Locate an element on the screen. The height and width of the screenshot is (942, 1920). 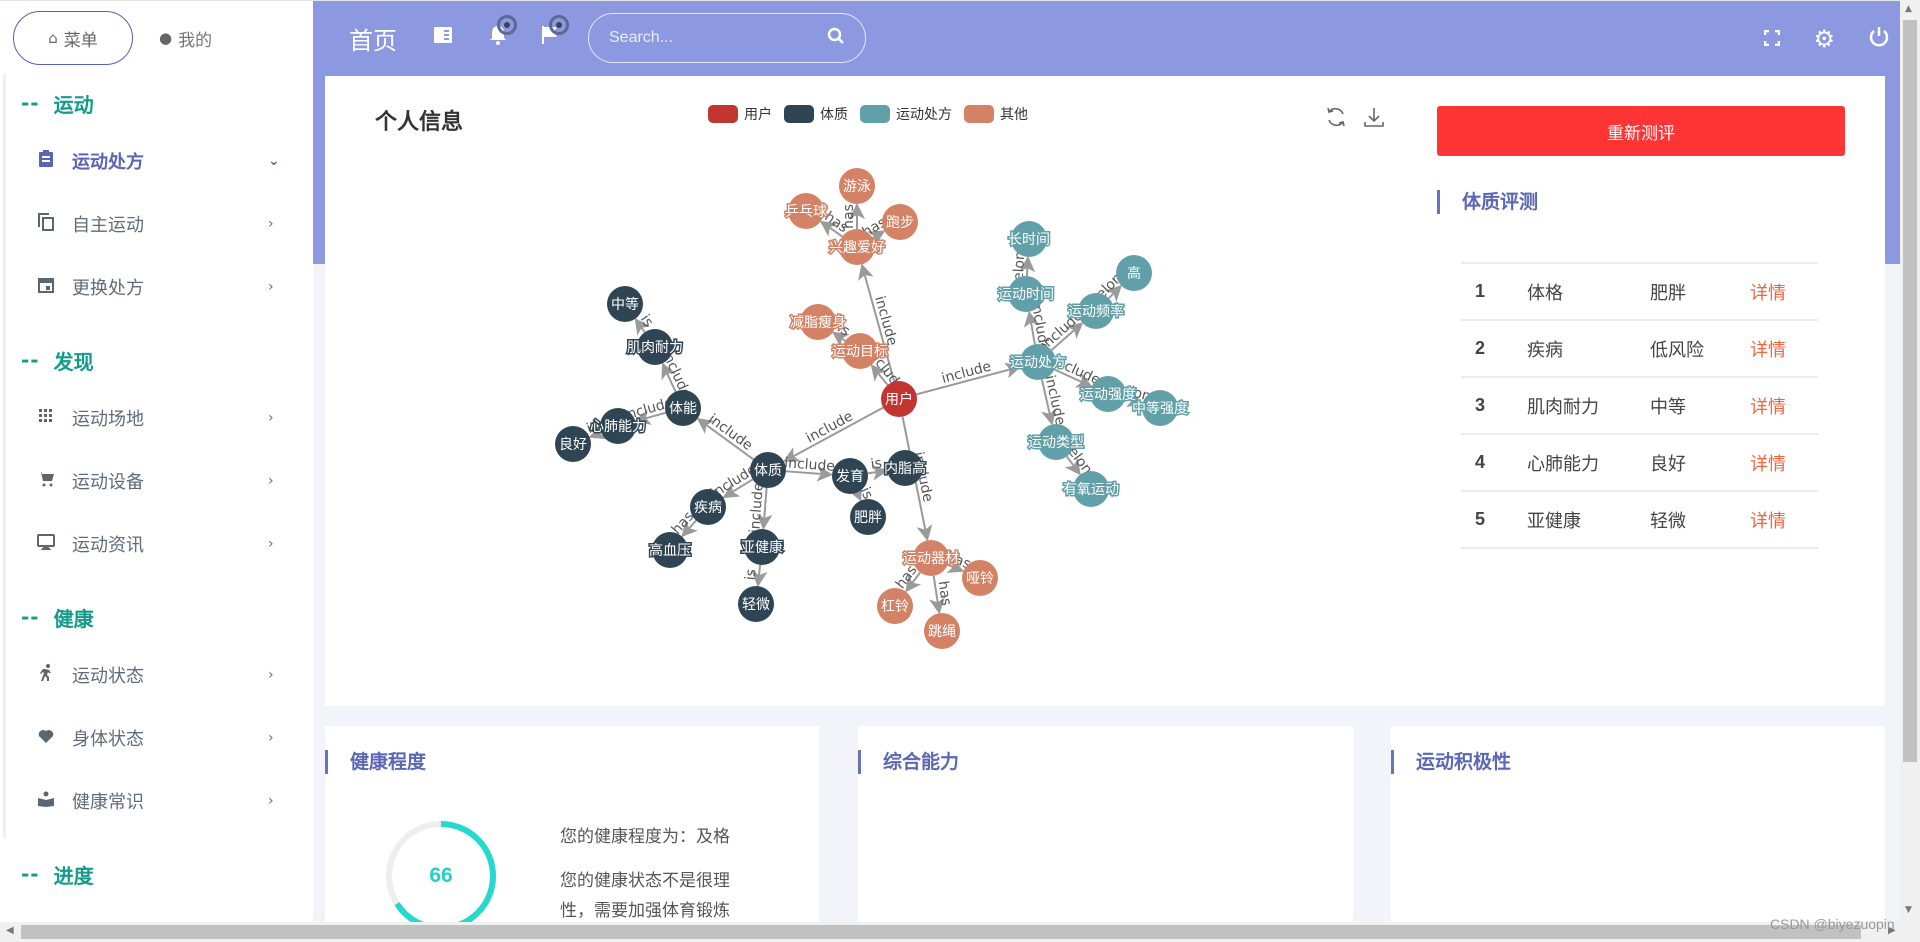
health-level-text: 您的健康程度为：及格 is located at coordinates (645, 837).